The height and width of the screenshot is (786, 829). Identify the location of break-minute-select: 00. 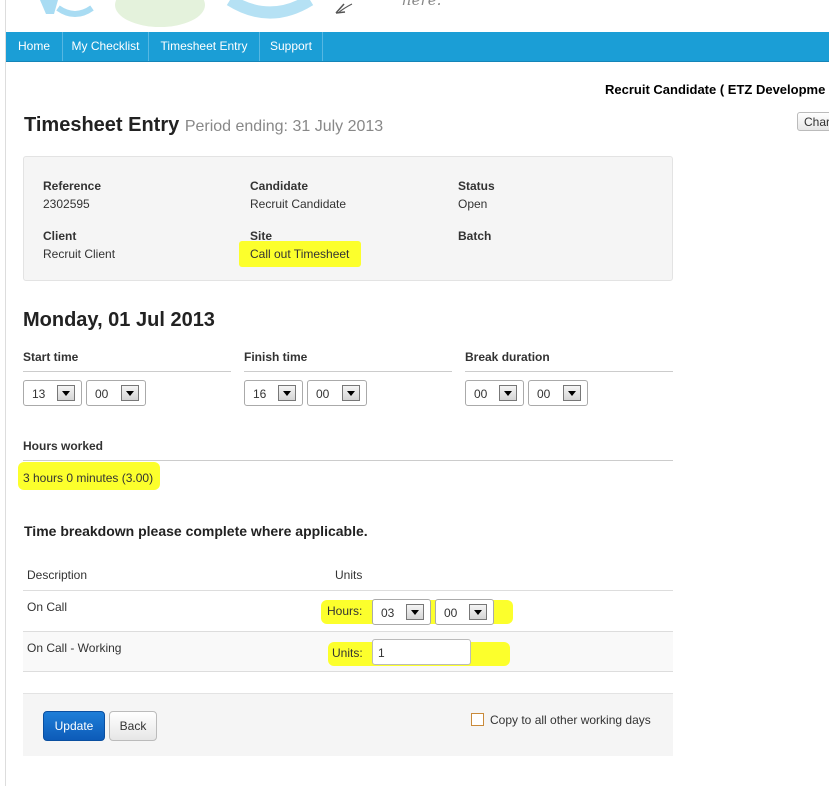
(558, 393).